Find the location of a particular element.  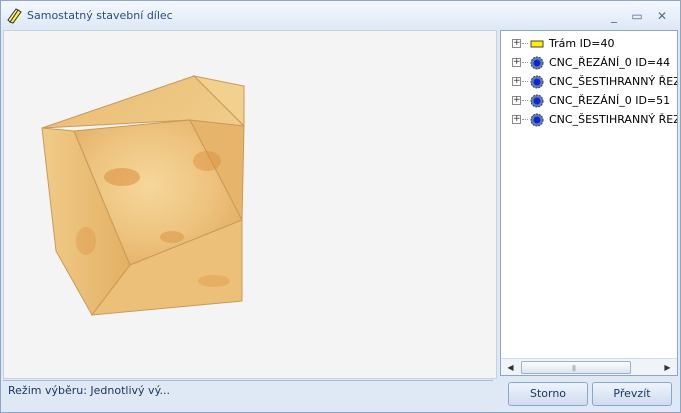

minimize-button: _ is located at coordinates (614, 16).